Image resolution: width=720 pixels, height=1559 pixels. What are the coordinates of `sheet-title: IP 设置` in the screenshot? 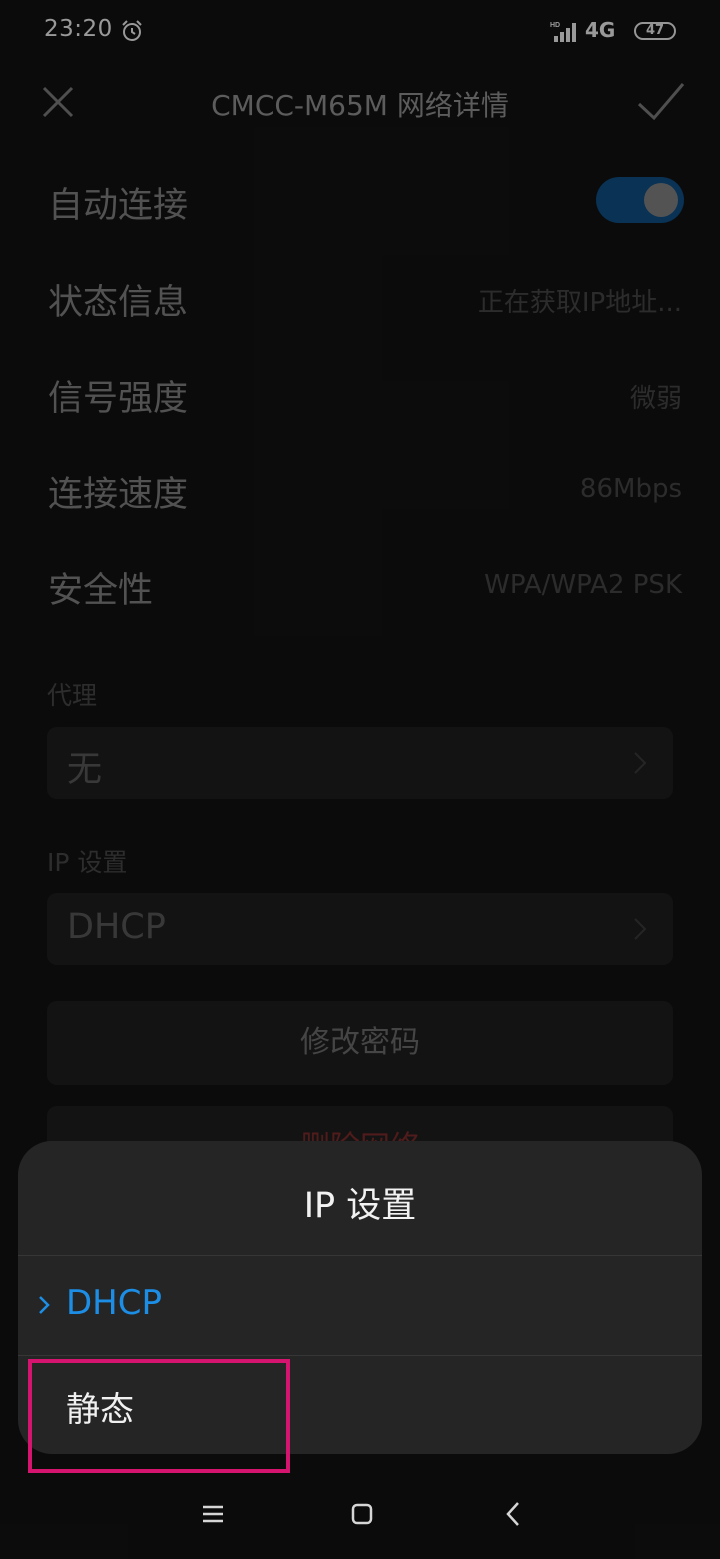 It's located at (360, 1206).